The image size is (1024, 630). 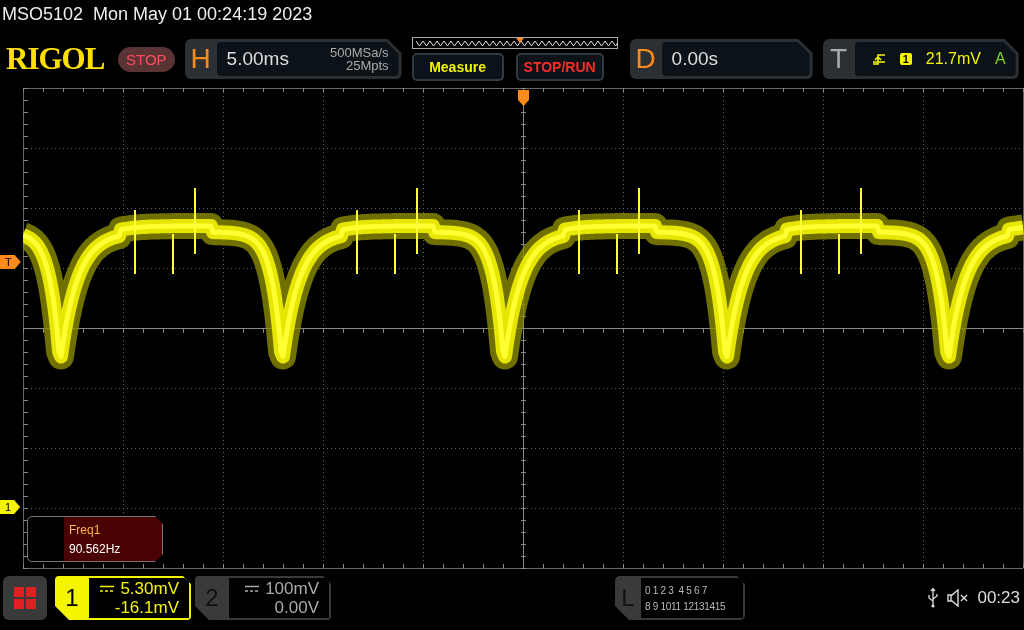 I want to click on channel-scale: 5.30mV, so click(x=149, y=588).